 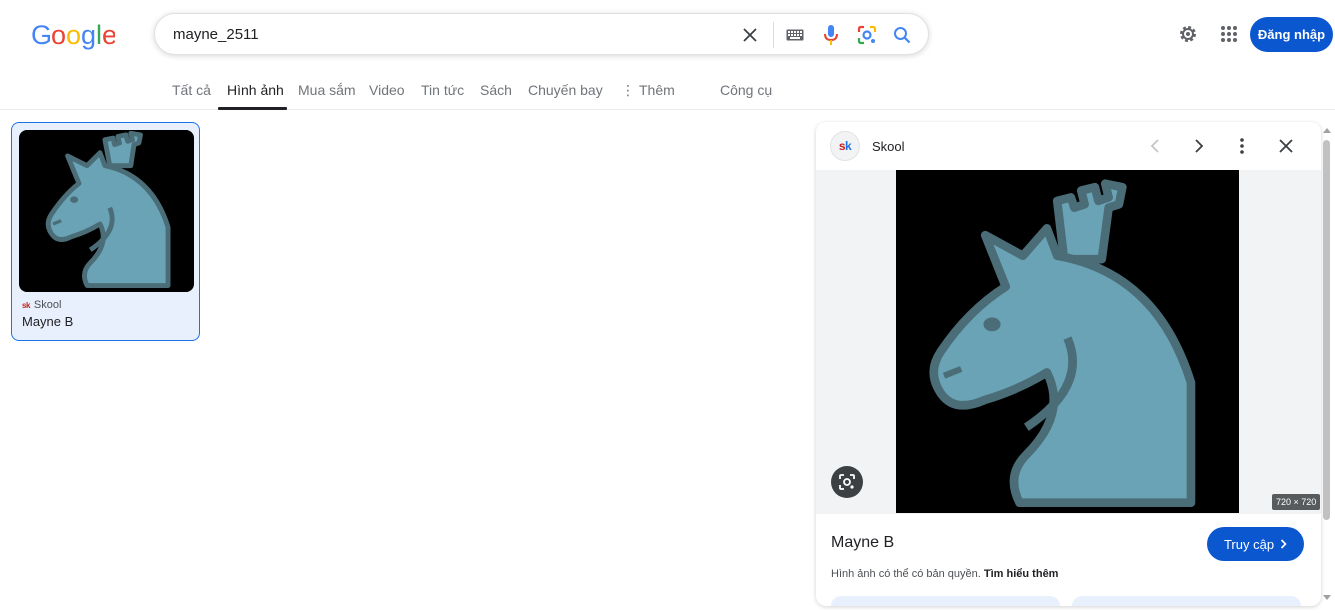 What do you see at coordinates (746, 90) in the screenshot?
I see `tab-tools: Công cụ` at bounding box center [746, 90].